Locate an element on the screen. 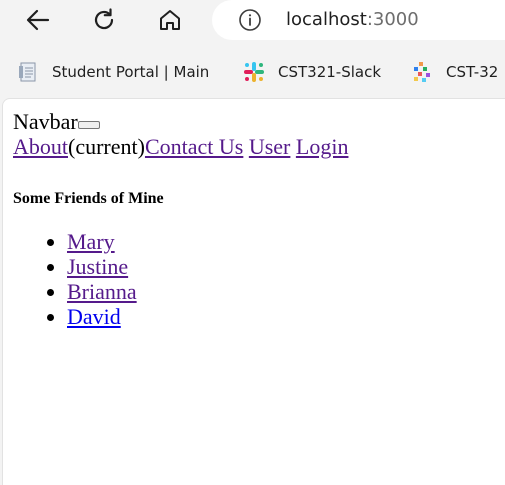 The width and height of the screenshot is (505, 485). url-port: :3000 is located at coordinates (392, 19).